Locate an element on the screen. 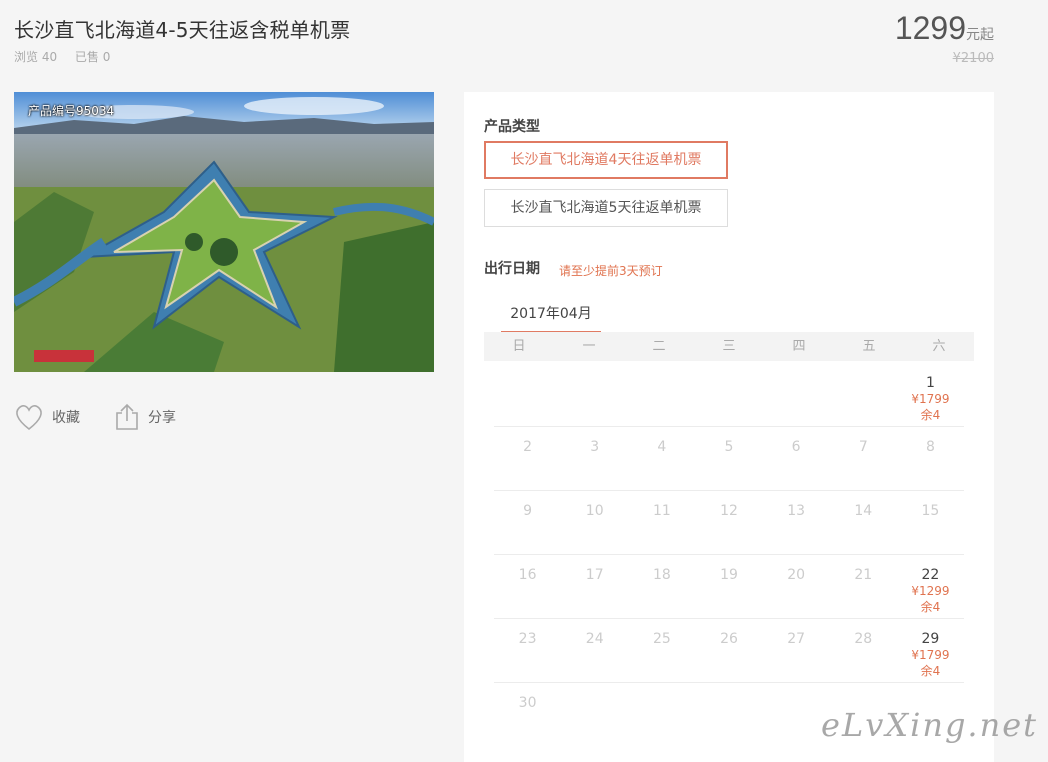  share-button: 分享 is located at coordinates (145, 417).